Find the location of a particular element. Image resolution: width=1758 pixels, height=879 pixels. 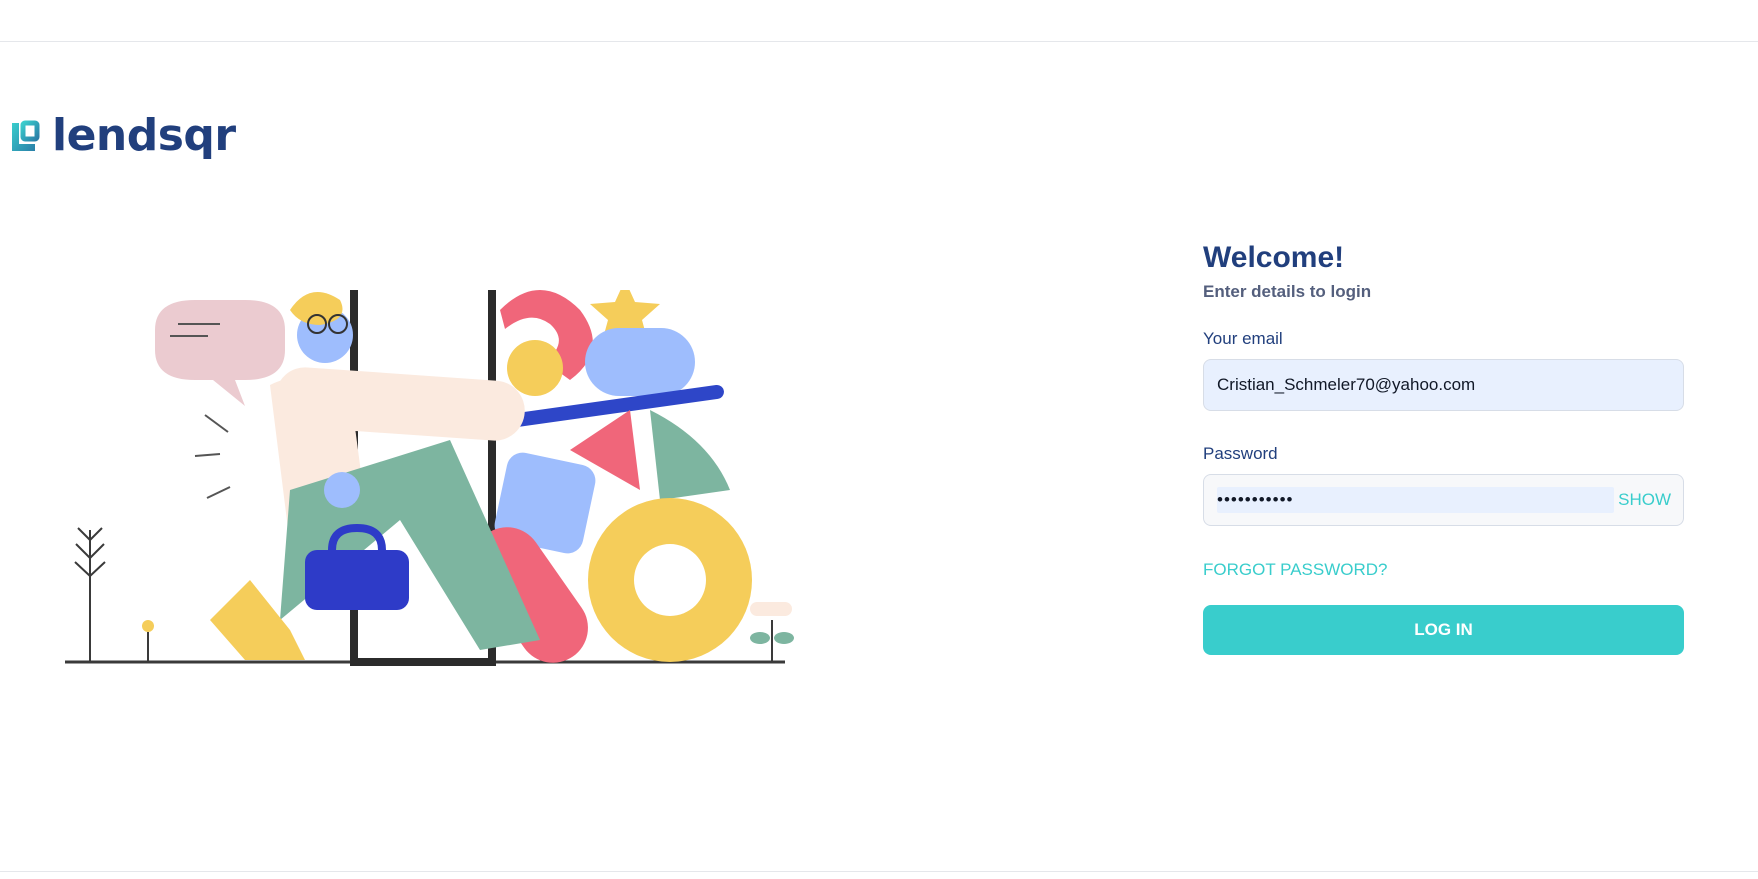

login-subtitle: Enter details to login is located at coordinates (1287, 291).